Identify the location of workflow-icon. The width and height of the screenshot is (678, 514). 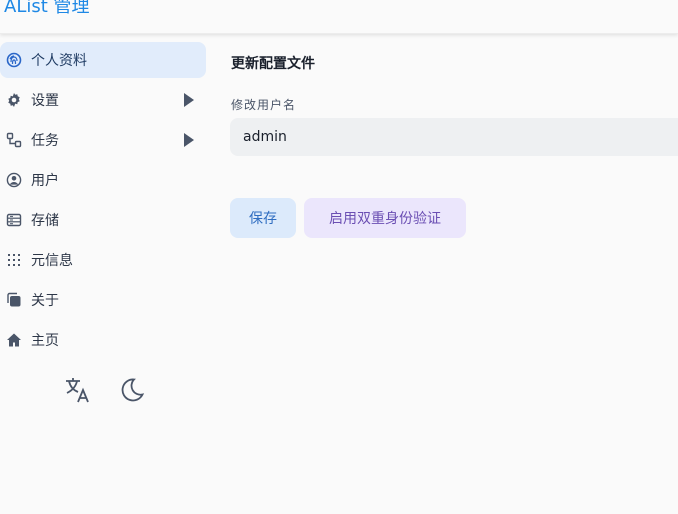
(14, 140).